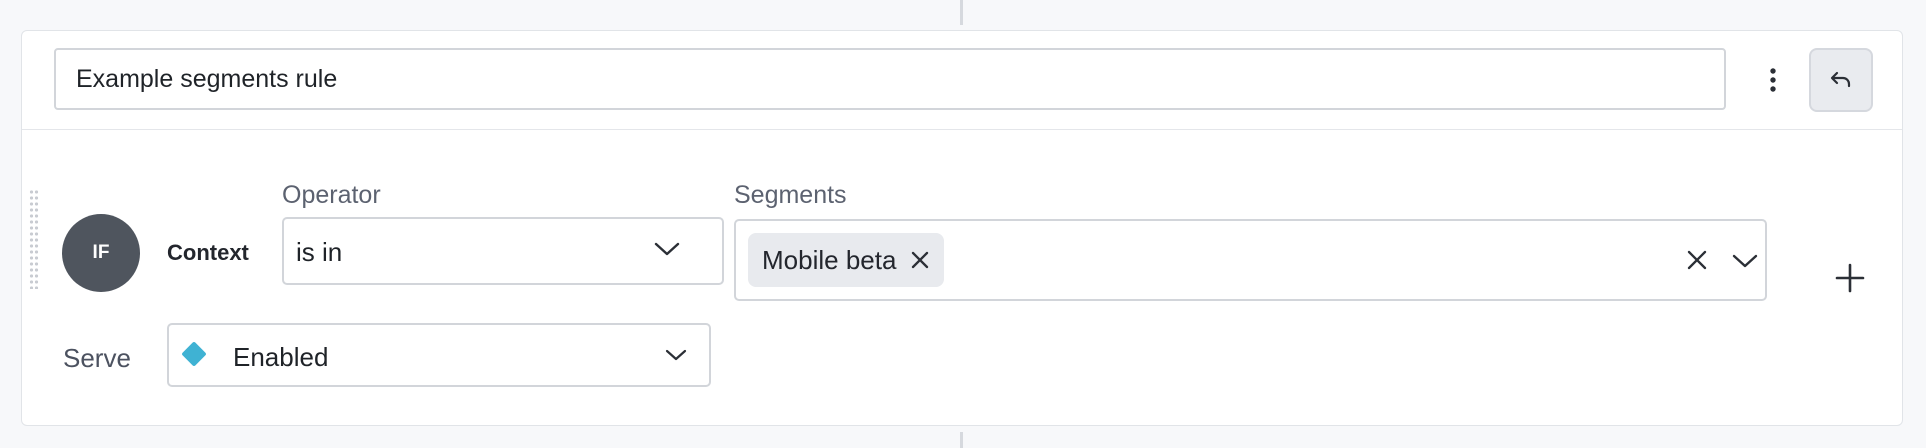 The image size is (1926, 448). I want to click on operator-select: is in, so click(503, 251).